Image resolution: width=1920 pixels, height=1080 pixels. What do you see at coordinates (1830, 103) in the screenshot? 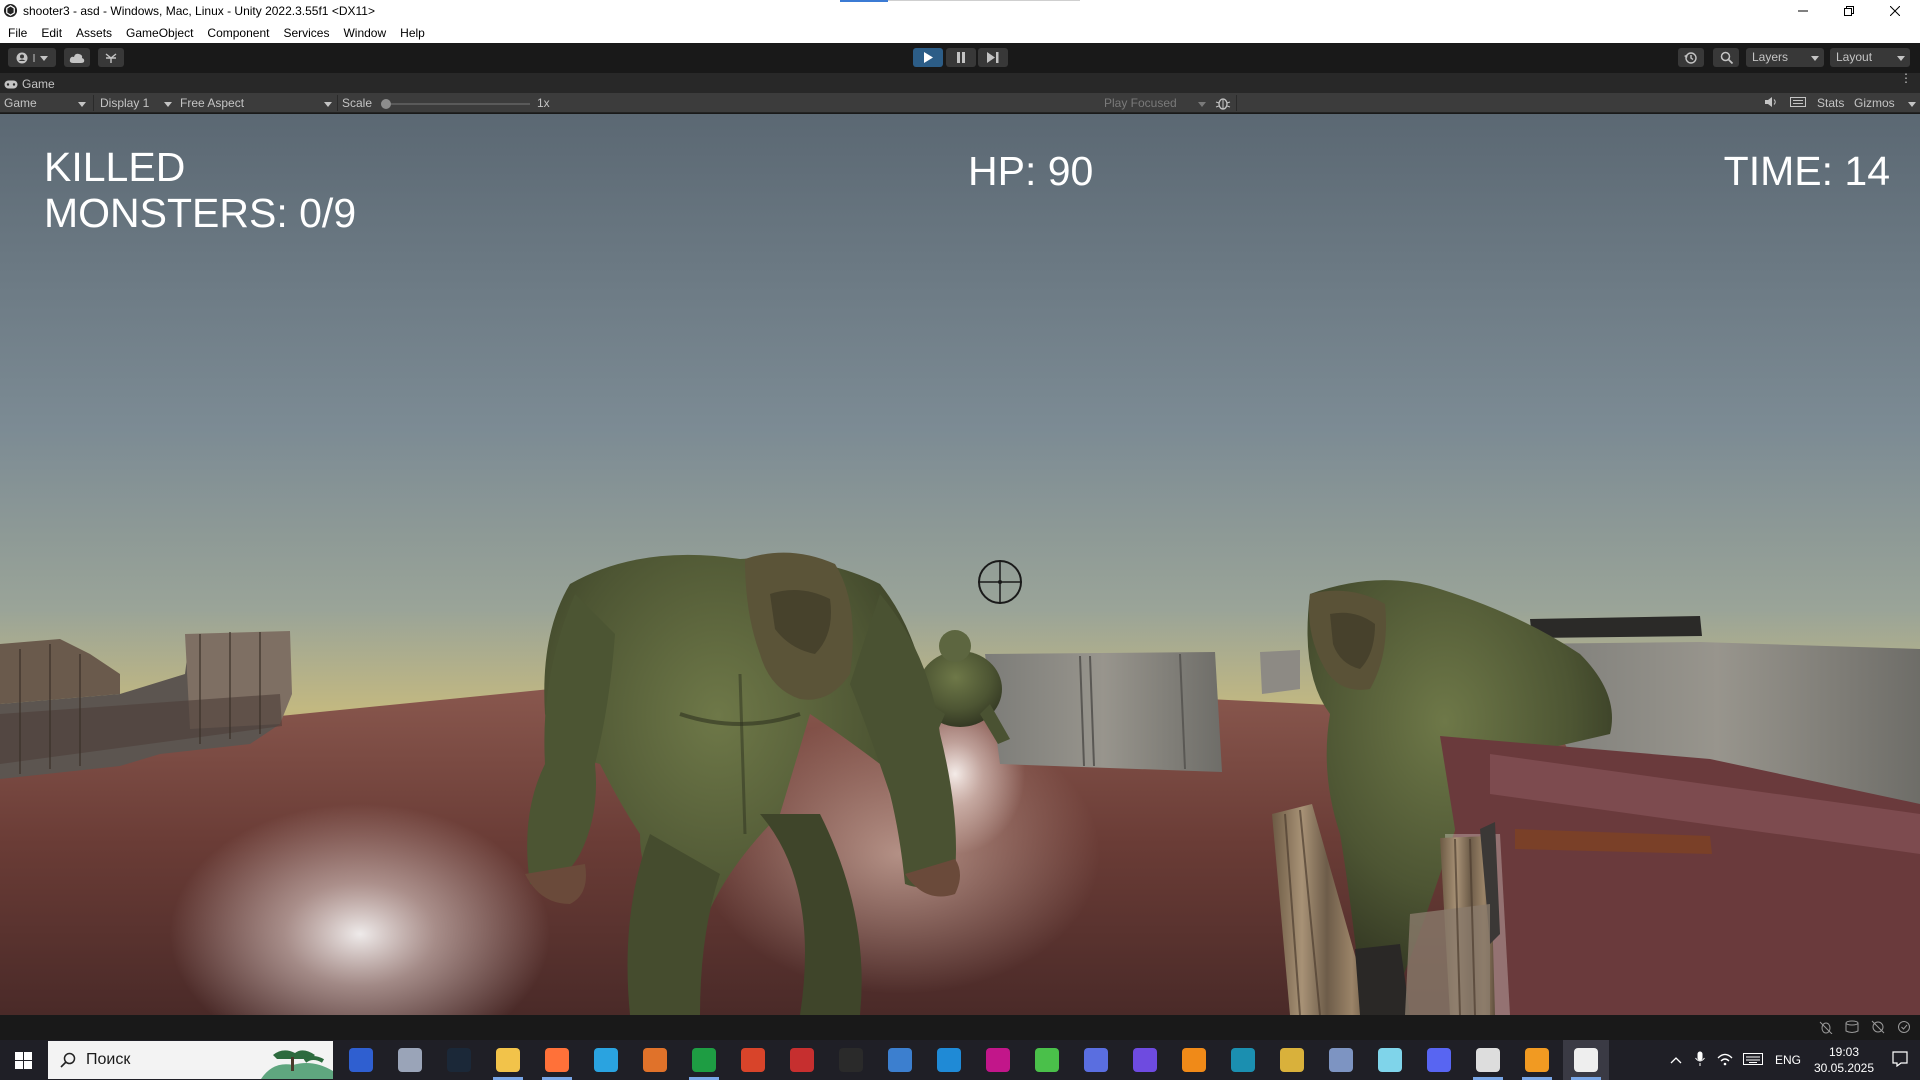
I see `stats-button: Stats` at bounding box center [1830, 103].